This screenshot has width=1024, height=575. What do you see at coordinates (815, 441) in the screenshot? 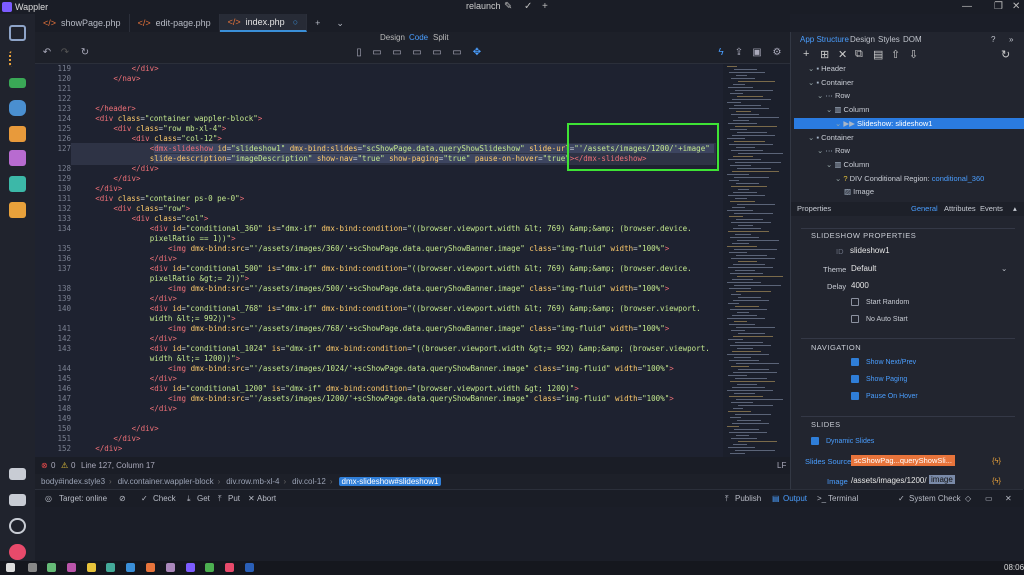
I see `dynamic-slides-checkbox` at bounding box center [815, 441].